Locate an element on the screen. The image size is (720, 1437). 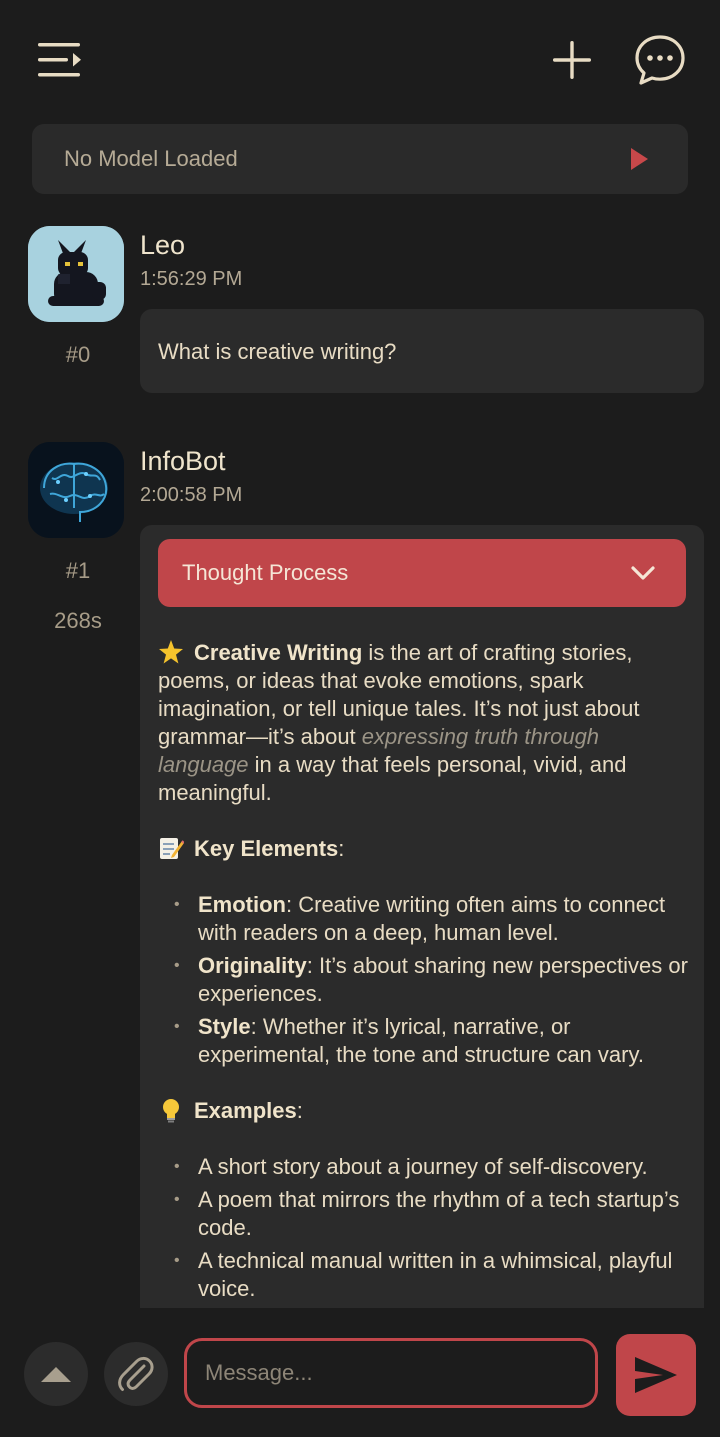
new-chat-button is located at coordinates (572, 60).